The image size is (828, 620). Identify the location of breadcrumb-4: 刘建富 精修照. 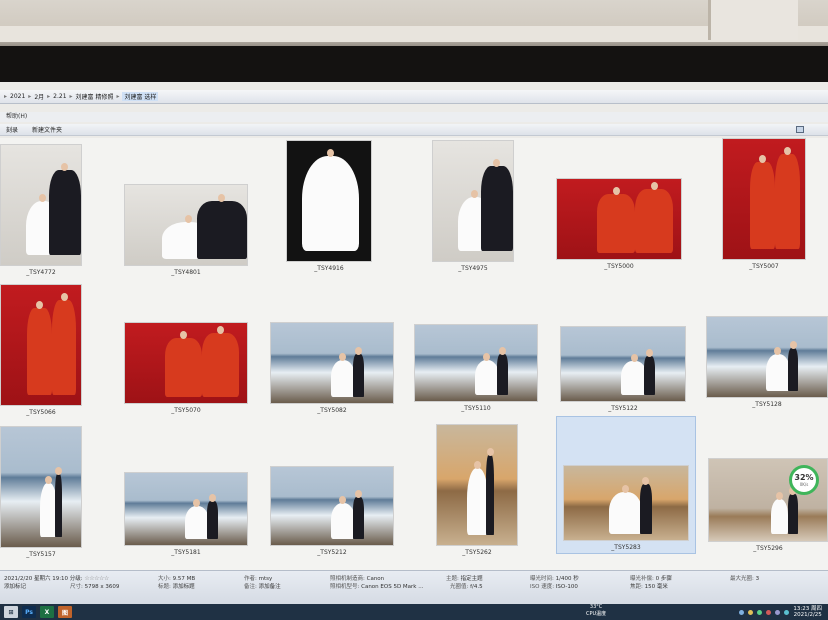
(95, 96).